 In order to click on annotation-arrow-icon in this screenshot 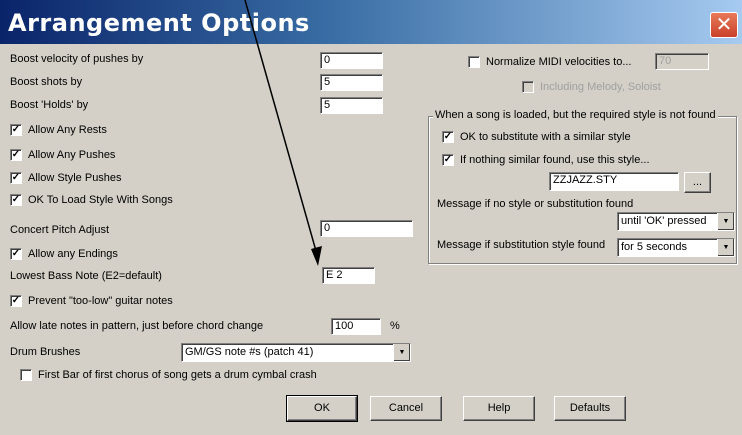, I will do `click(283, 133)`.